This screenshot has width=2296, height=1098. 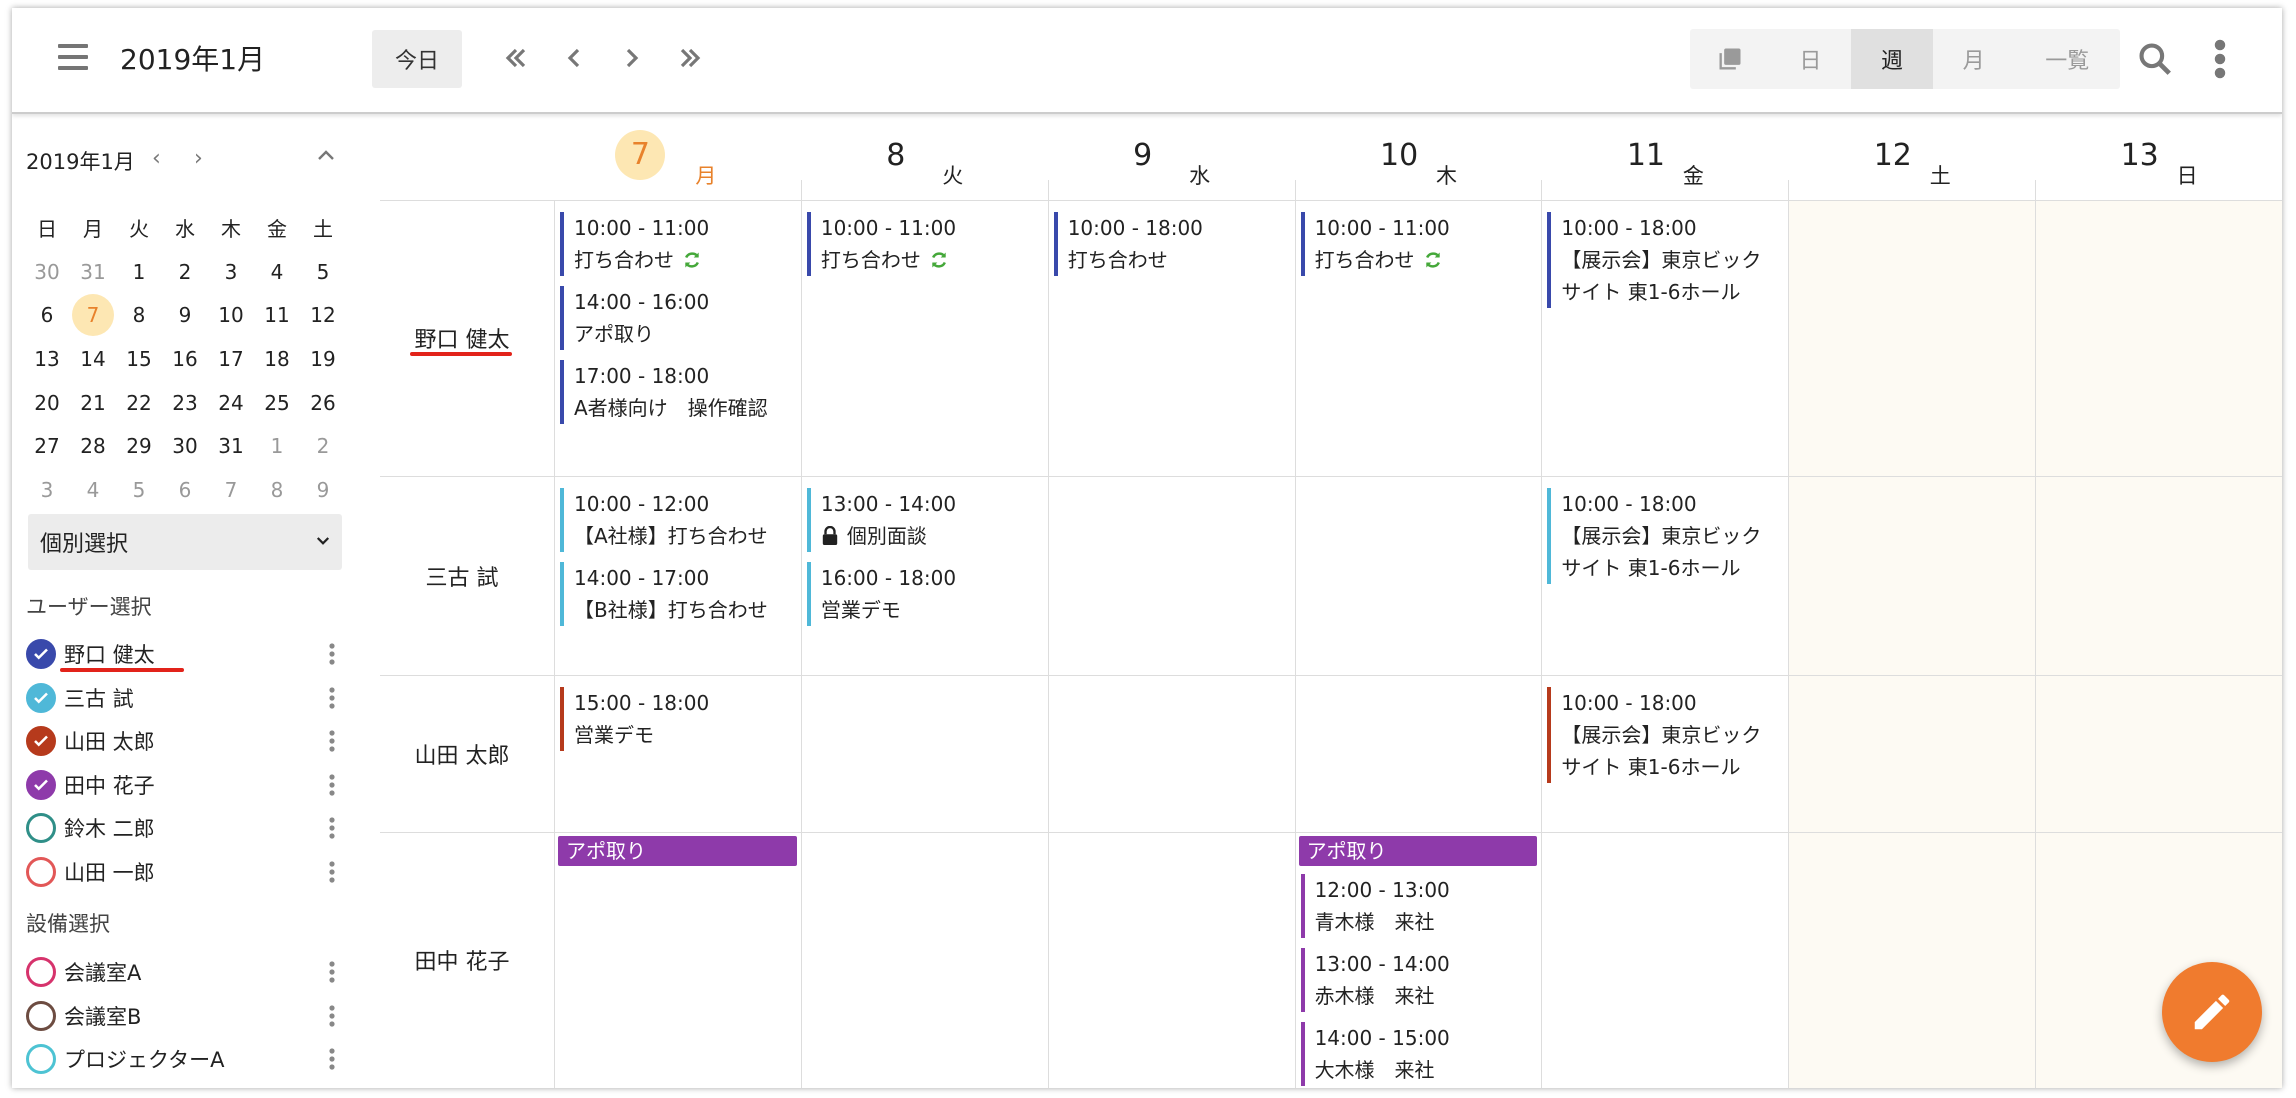 I want to click on mini-calendar-day: 19, so click(x=323, y=359).